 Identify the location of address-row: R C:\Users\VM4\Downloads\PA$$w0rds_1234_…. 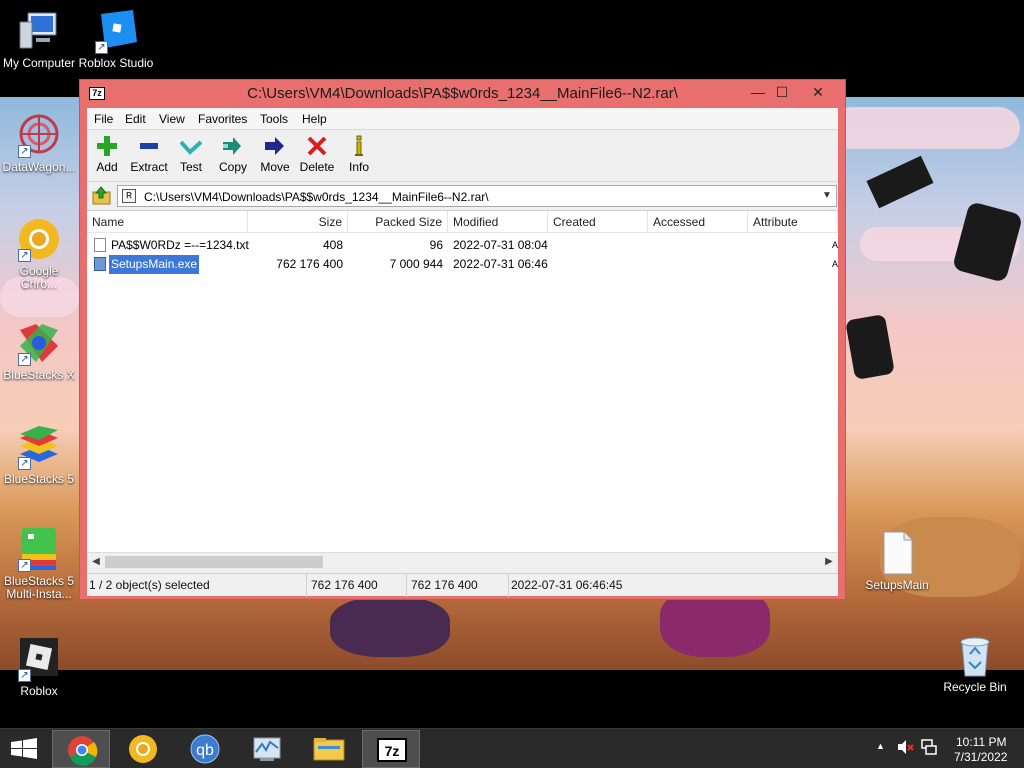
(462, 196).